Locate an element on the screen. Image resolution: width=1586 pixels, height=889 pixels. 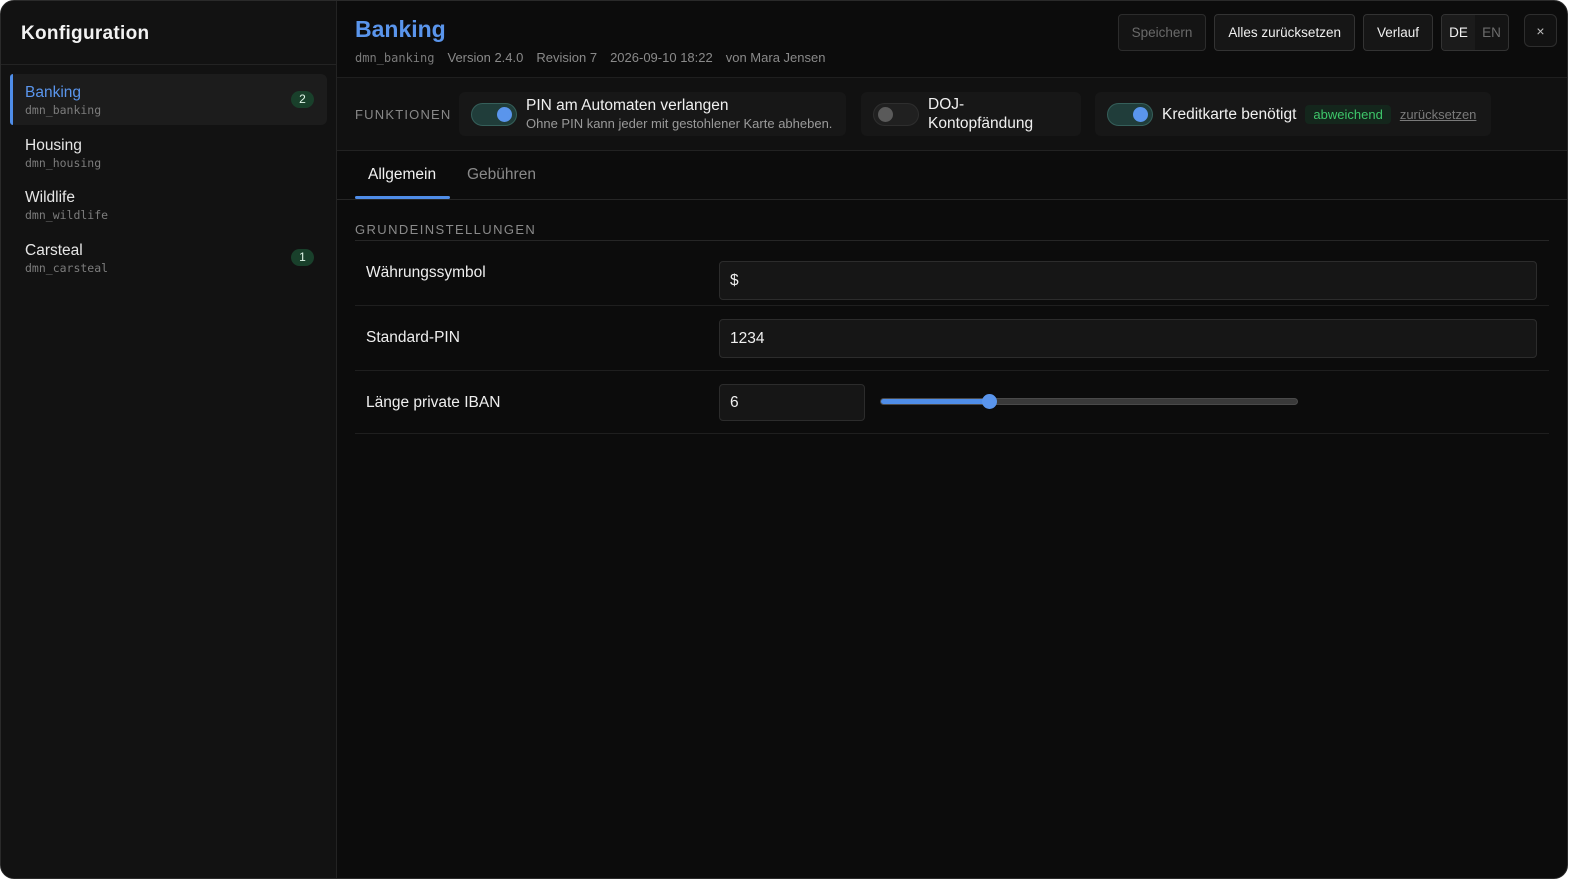
sidebar-header: Konfiguration is located at coordinates (168, 33).